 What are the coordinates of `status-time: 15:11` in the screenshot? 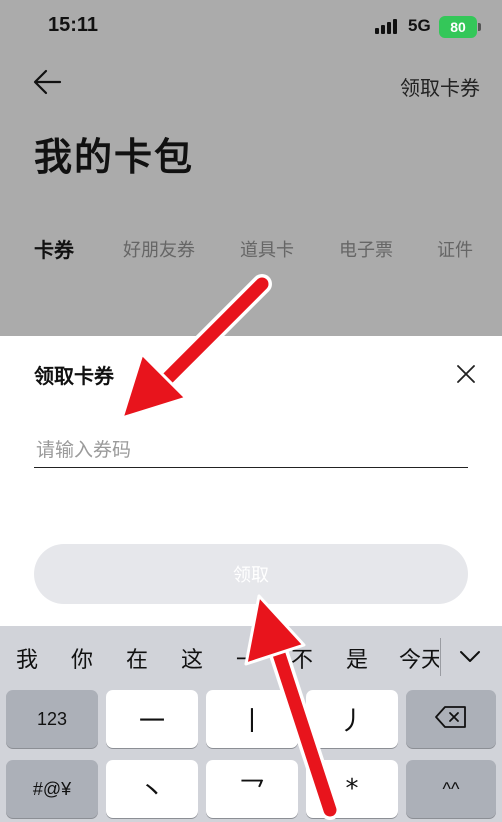 It's located at (73, 25).